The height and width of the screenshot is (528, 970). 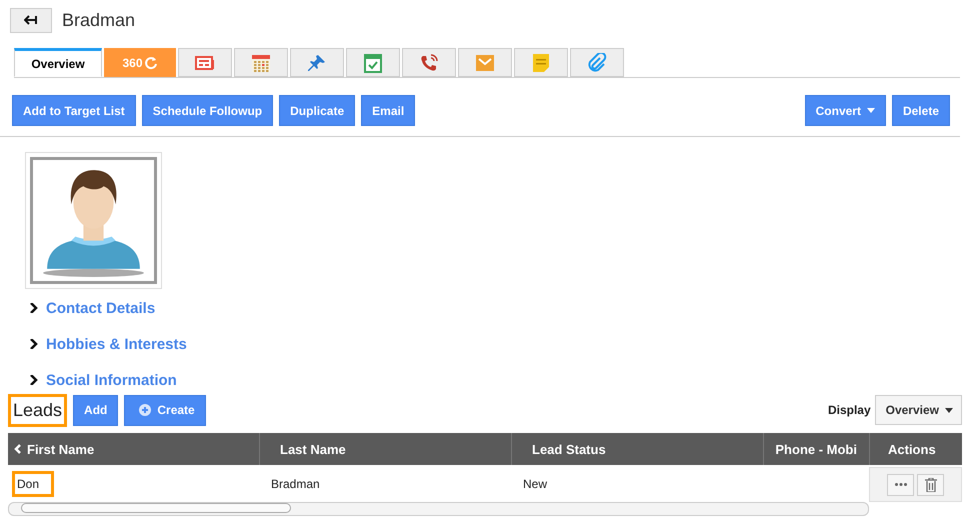 What do you see at coordinates (911, 449) in the screenshot?
I see `column-header: Actions` at bounding box center [911, 449].